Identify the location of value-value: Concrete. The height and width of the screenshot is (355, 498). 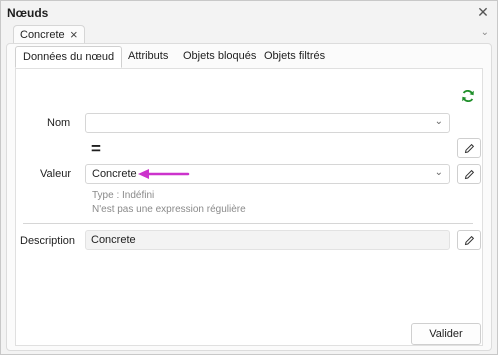
(114, 174).